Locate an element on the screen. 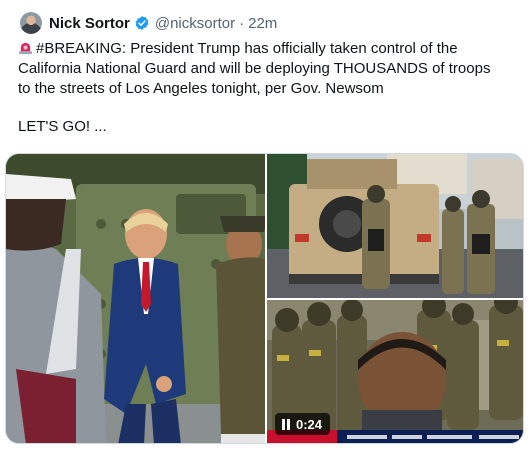 The width and height of the screenshot is (531, 455). tweet-header: Nick Sortor @nicksortor · 22m is located at coordinates (148, 23).